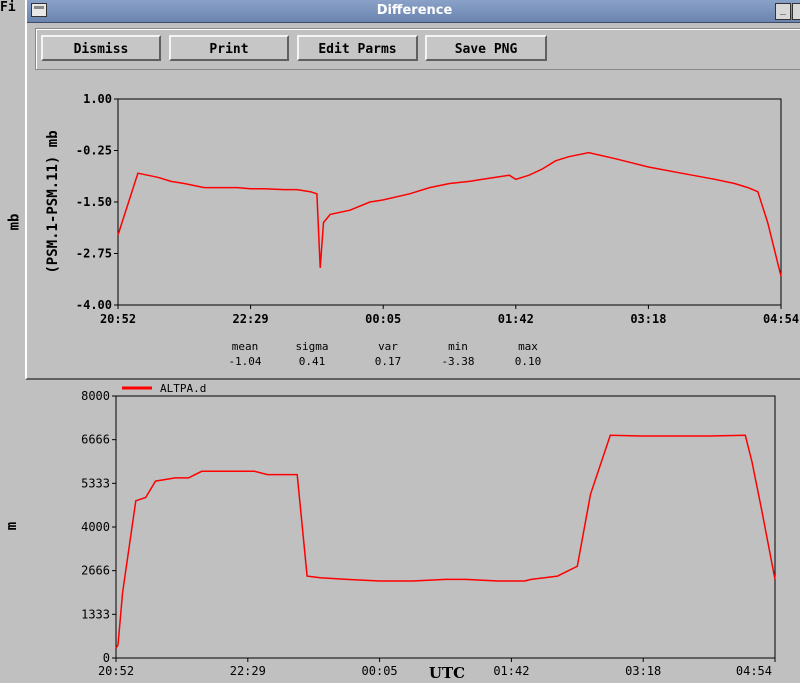 The image size is (800, 683). Describe the element at coordinates (94, 151) in the screenshot. I see `diff-ytick-label: -0.25` at that location.